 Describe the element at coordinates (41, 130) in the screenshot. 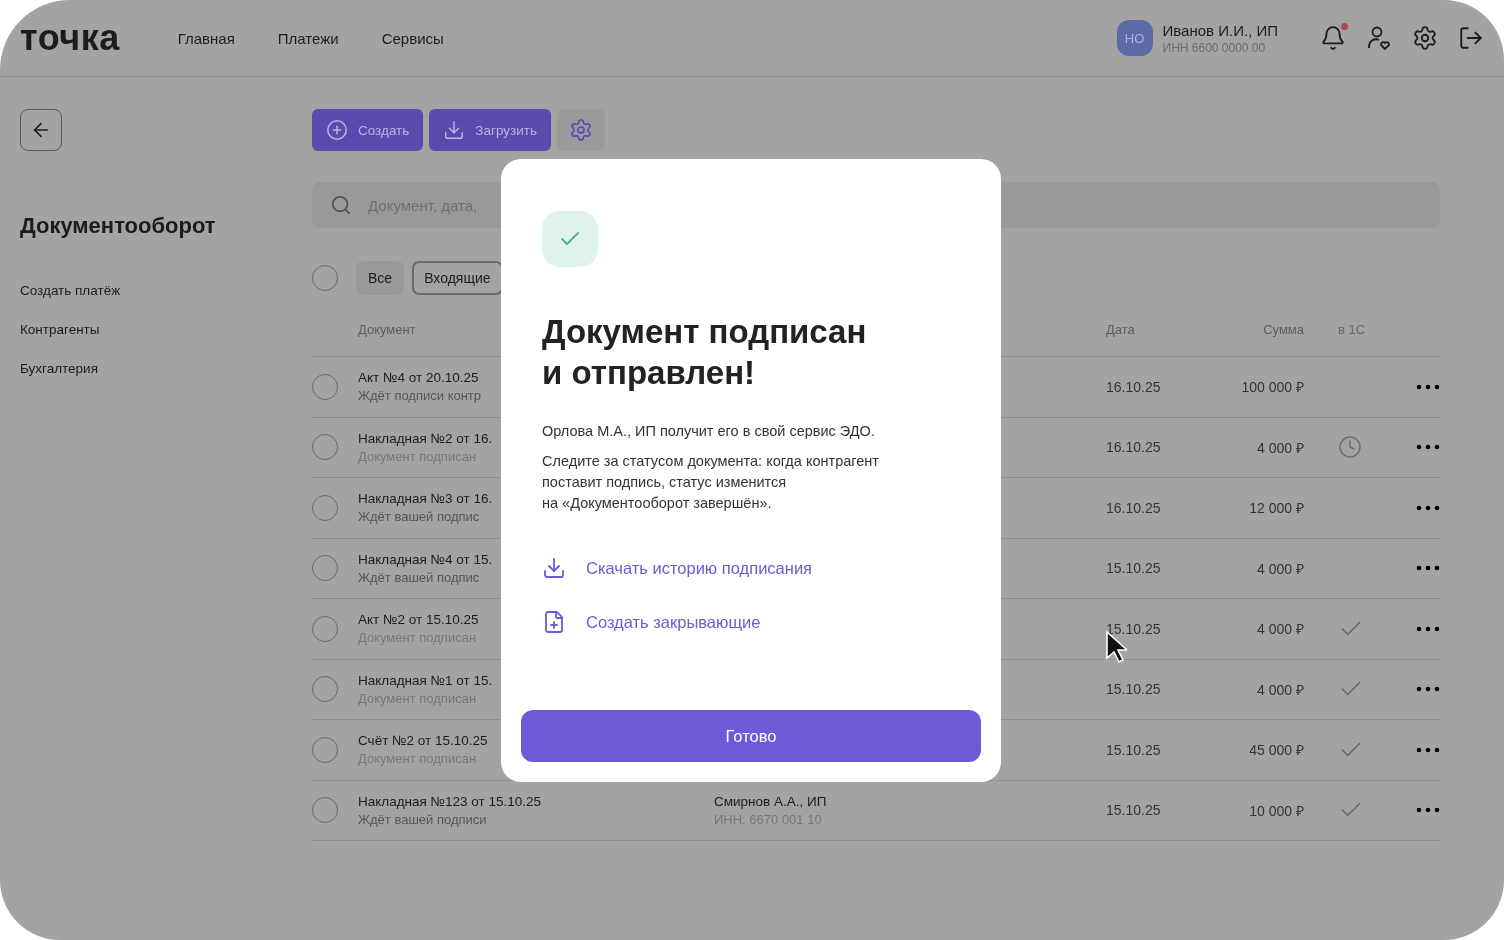

I see `back-button` at that location.